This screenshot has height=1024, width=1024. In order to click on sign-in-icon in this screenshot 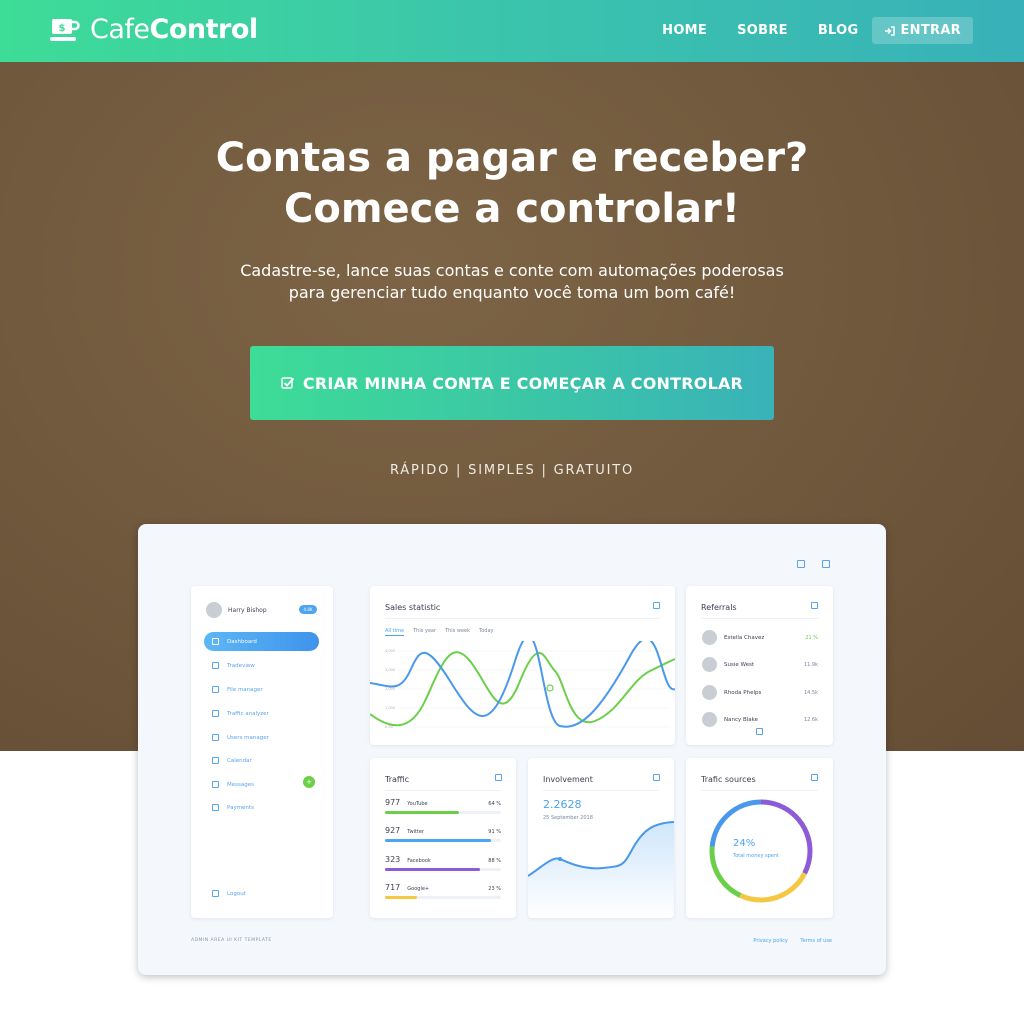, I will do `click(890, 30)`.